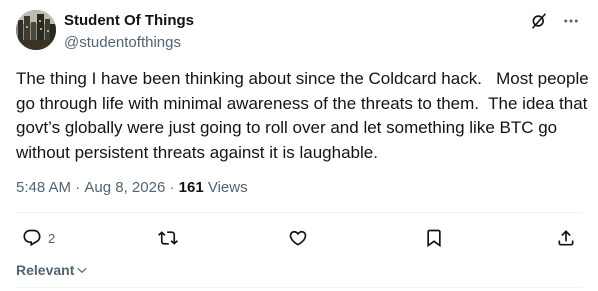 This screenshot has height=291, width=598. What do you see at coordinates (555, 21) in the screenshot?
I see `post-top-actions` at bounding box center [555, 21].